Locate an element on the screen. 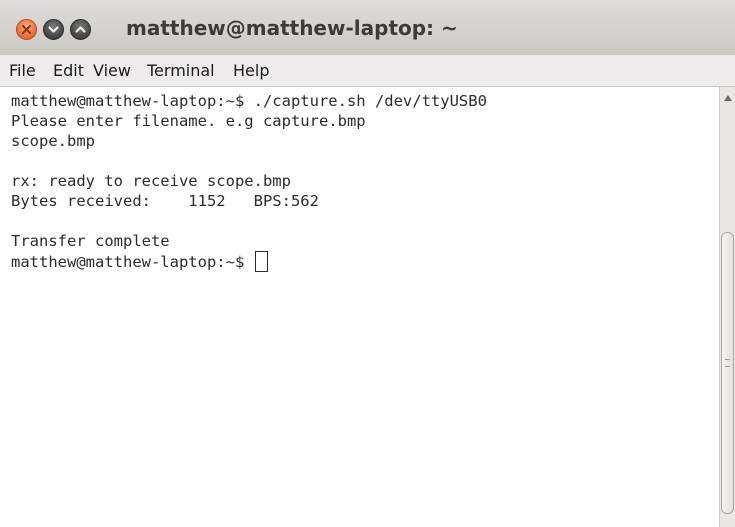 The width and height of the screenshot is (735, 527). minimize-icon is located at coordinates (53, 29).